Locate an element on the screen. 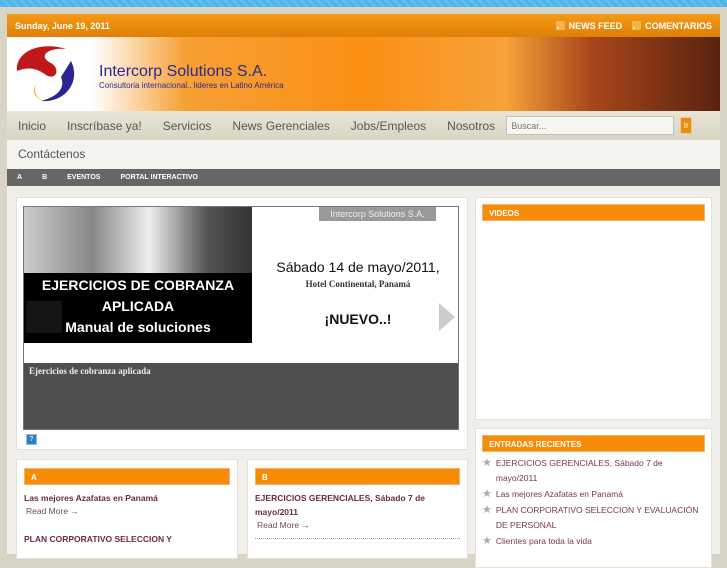 The width and height of the screenshot is (727, 568). slide-photo is located at coordinates (138, 240).